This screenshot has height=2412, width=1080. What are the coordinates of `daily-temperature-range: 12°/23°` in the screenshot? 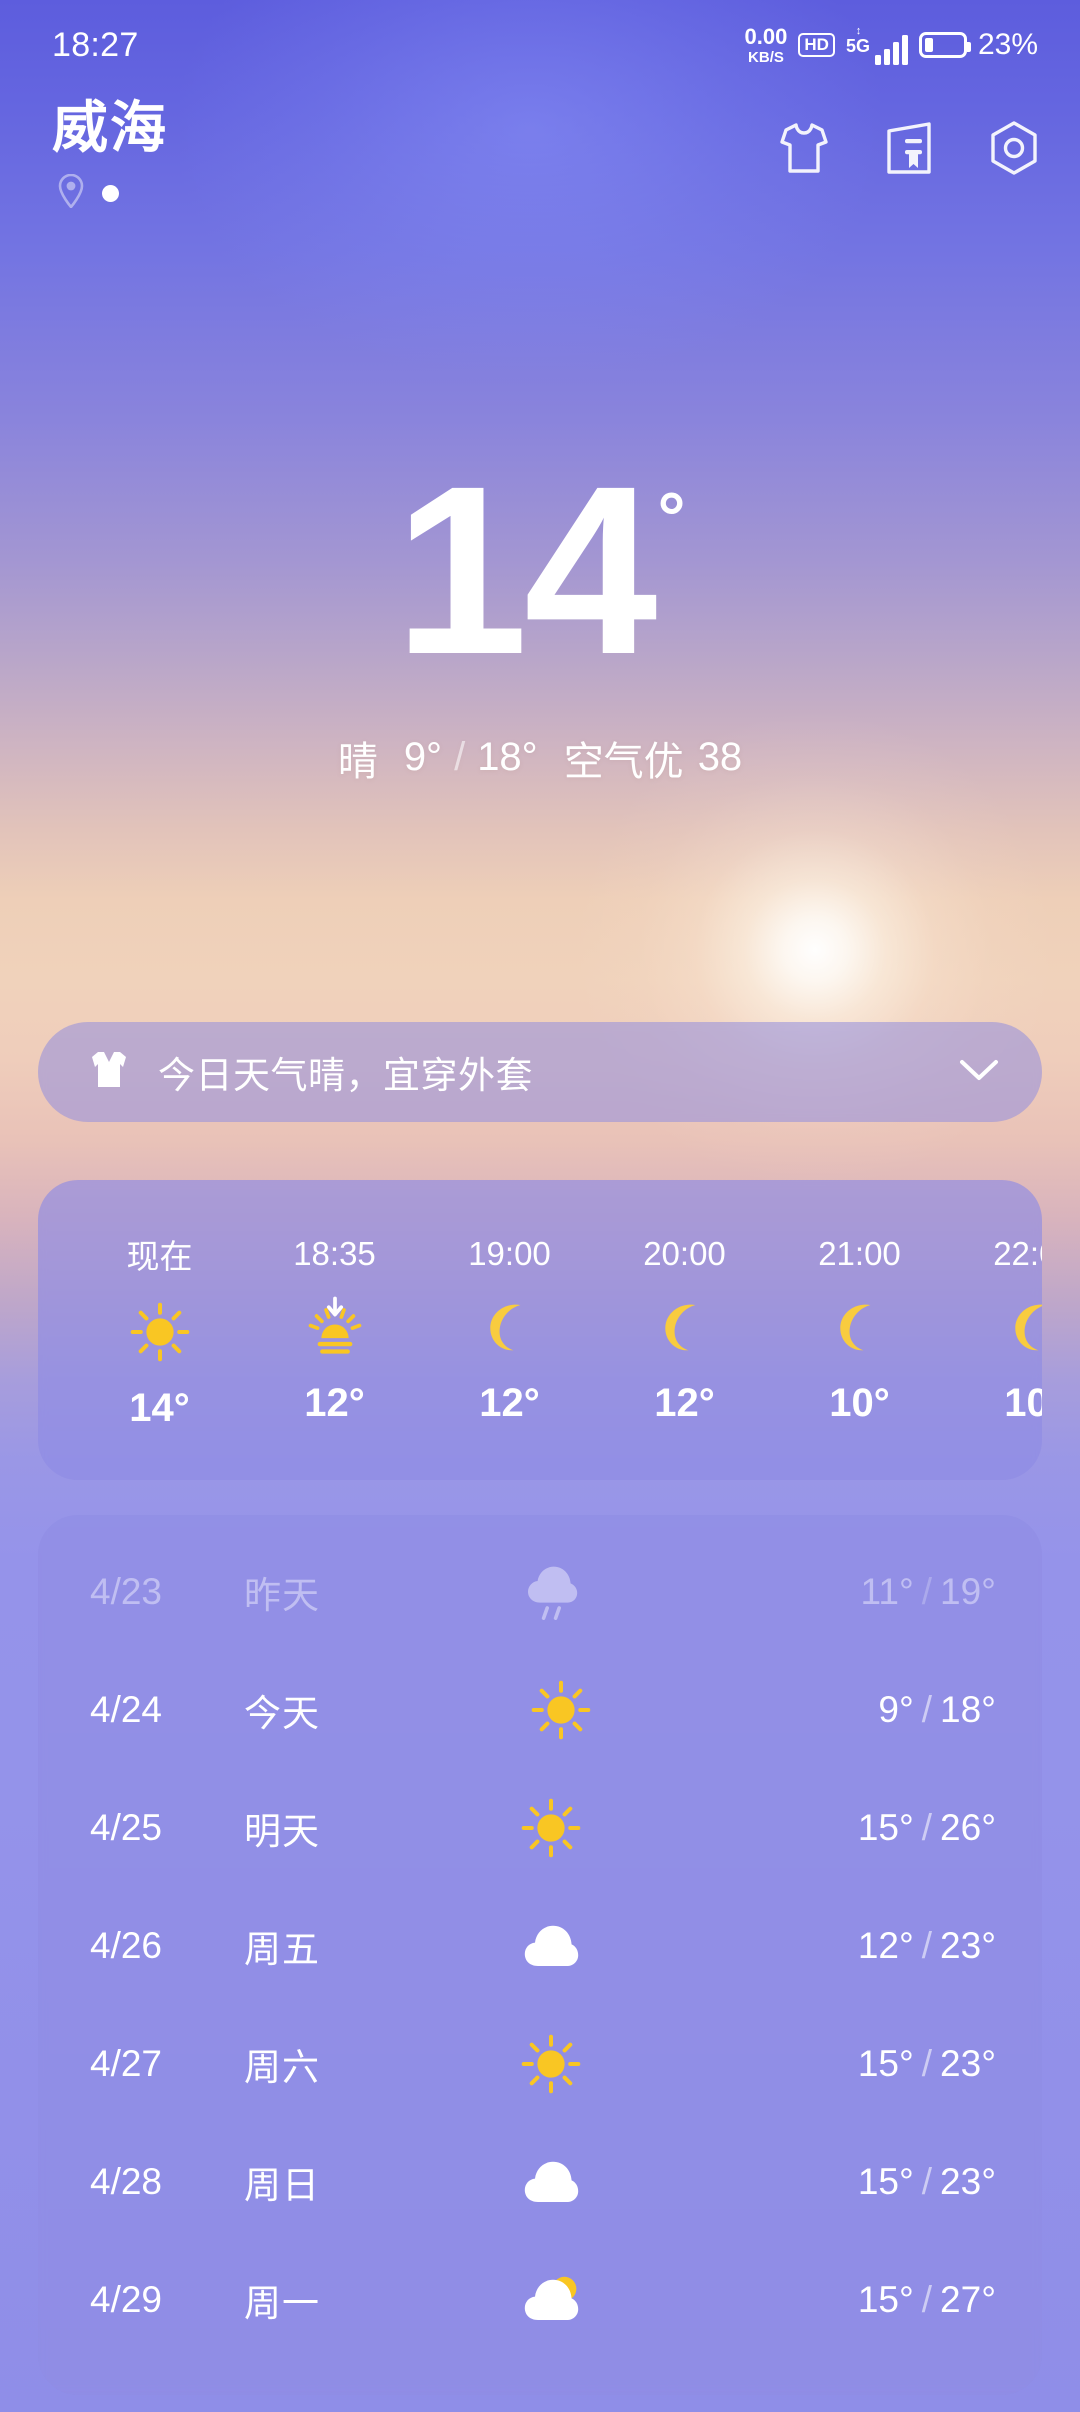 It's located at (927, 1946).